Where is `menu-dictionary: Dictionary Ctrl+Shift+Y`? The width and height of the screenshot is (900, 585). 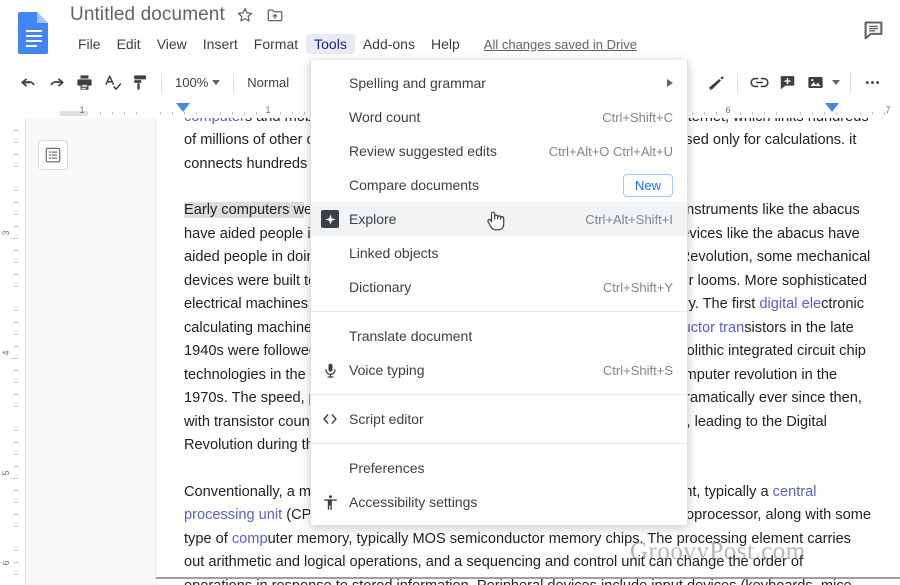
menu-dictionary: Dictionary Ctrl+Shift+Y is located at coordinates (499, 287).